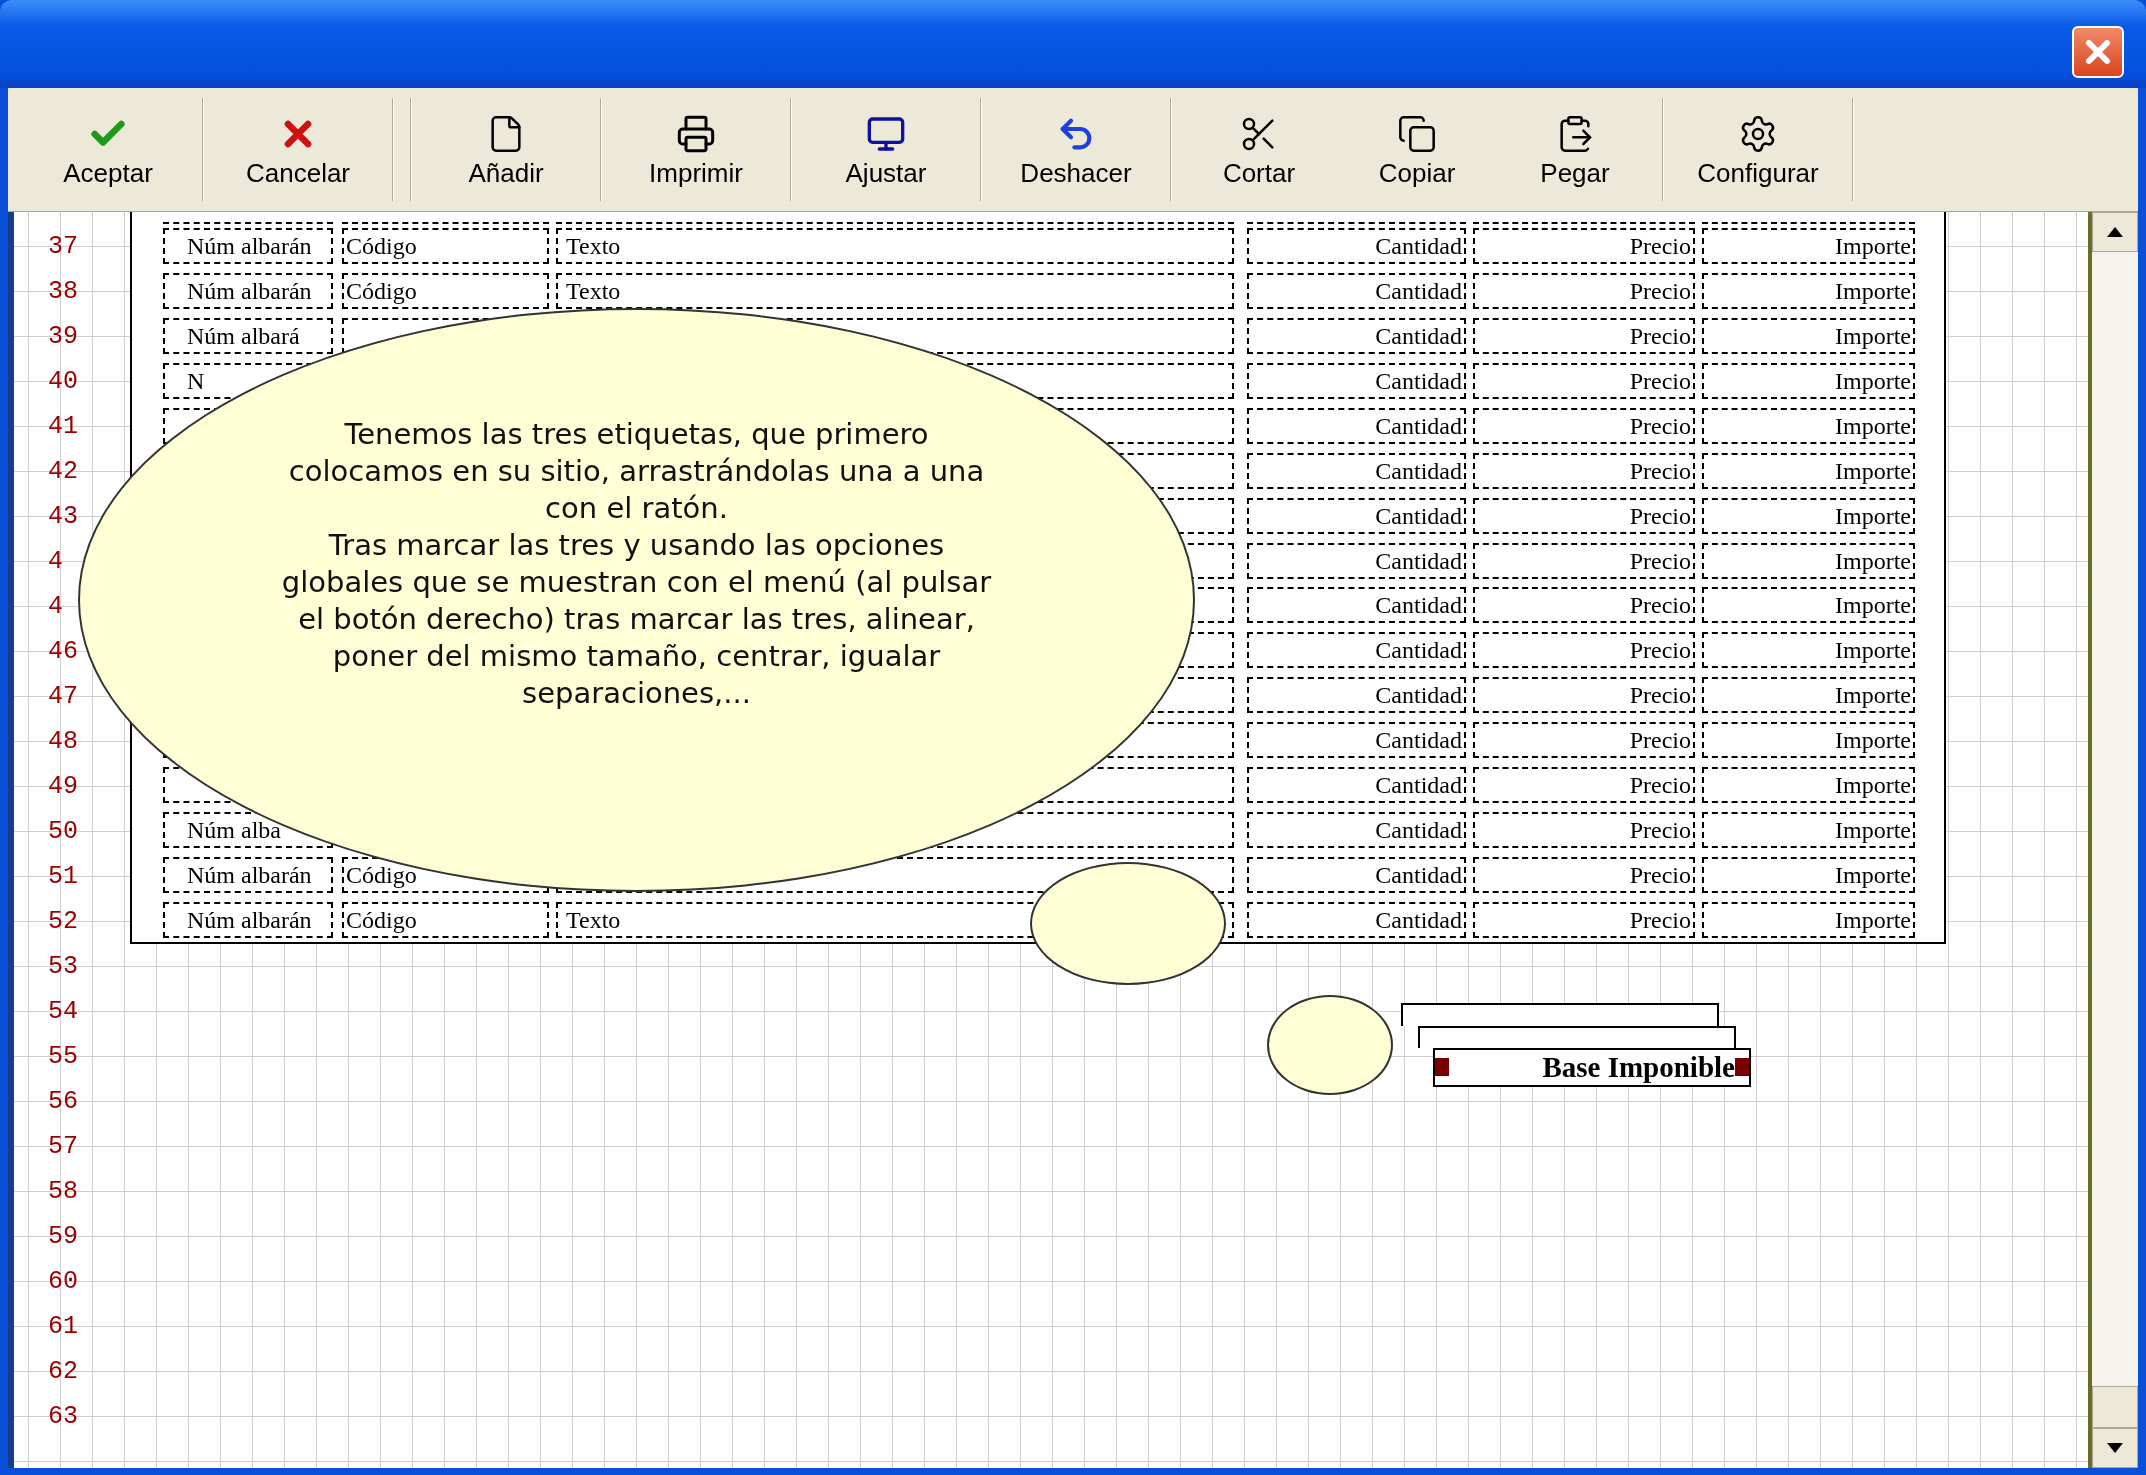 The height and width of the screenshot is (1475, 2146). Describe the element at coordinates (63, 1236) in the screenshot. I see `row-number: 59` at that location.